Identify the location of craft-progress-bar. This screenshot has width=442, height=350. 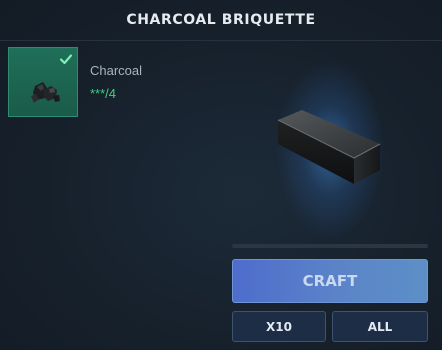
(330, 246).